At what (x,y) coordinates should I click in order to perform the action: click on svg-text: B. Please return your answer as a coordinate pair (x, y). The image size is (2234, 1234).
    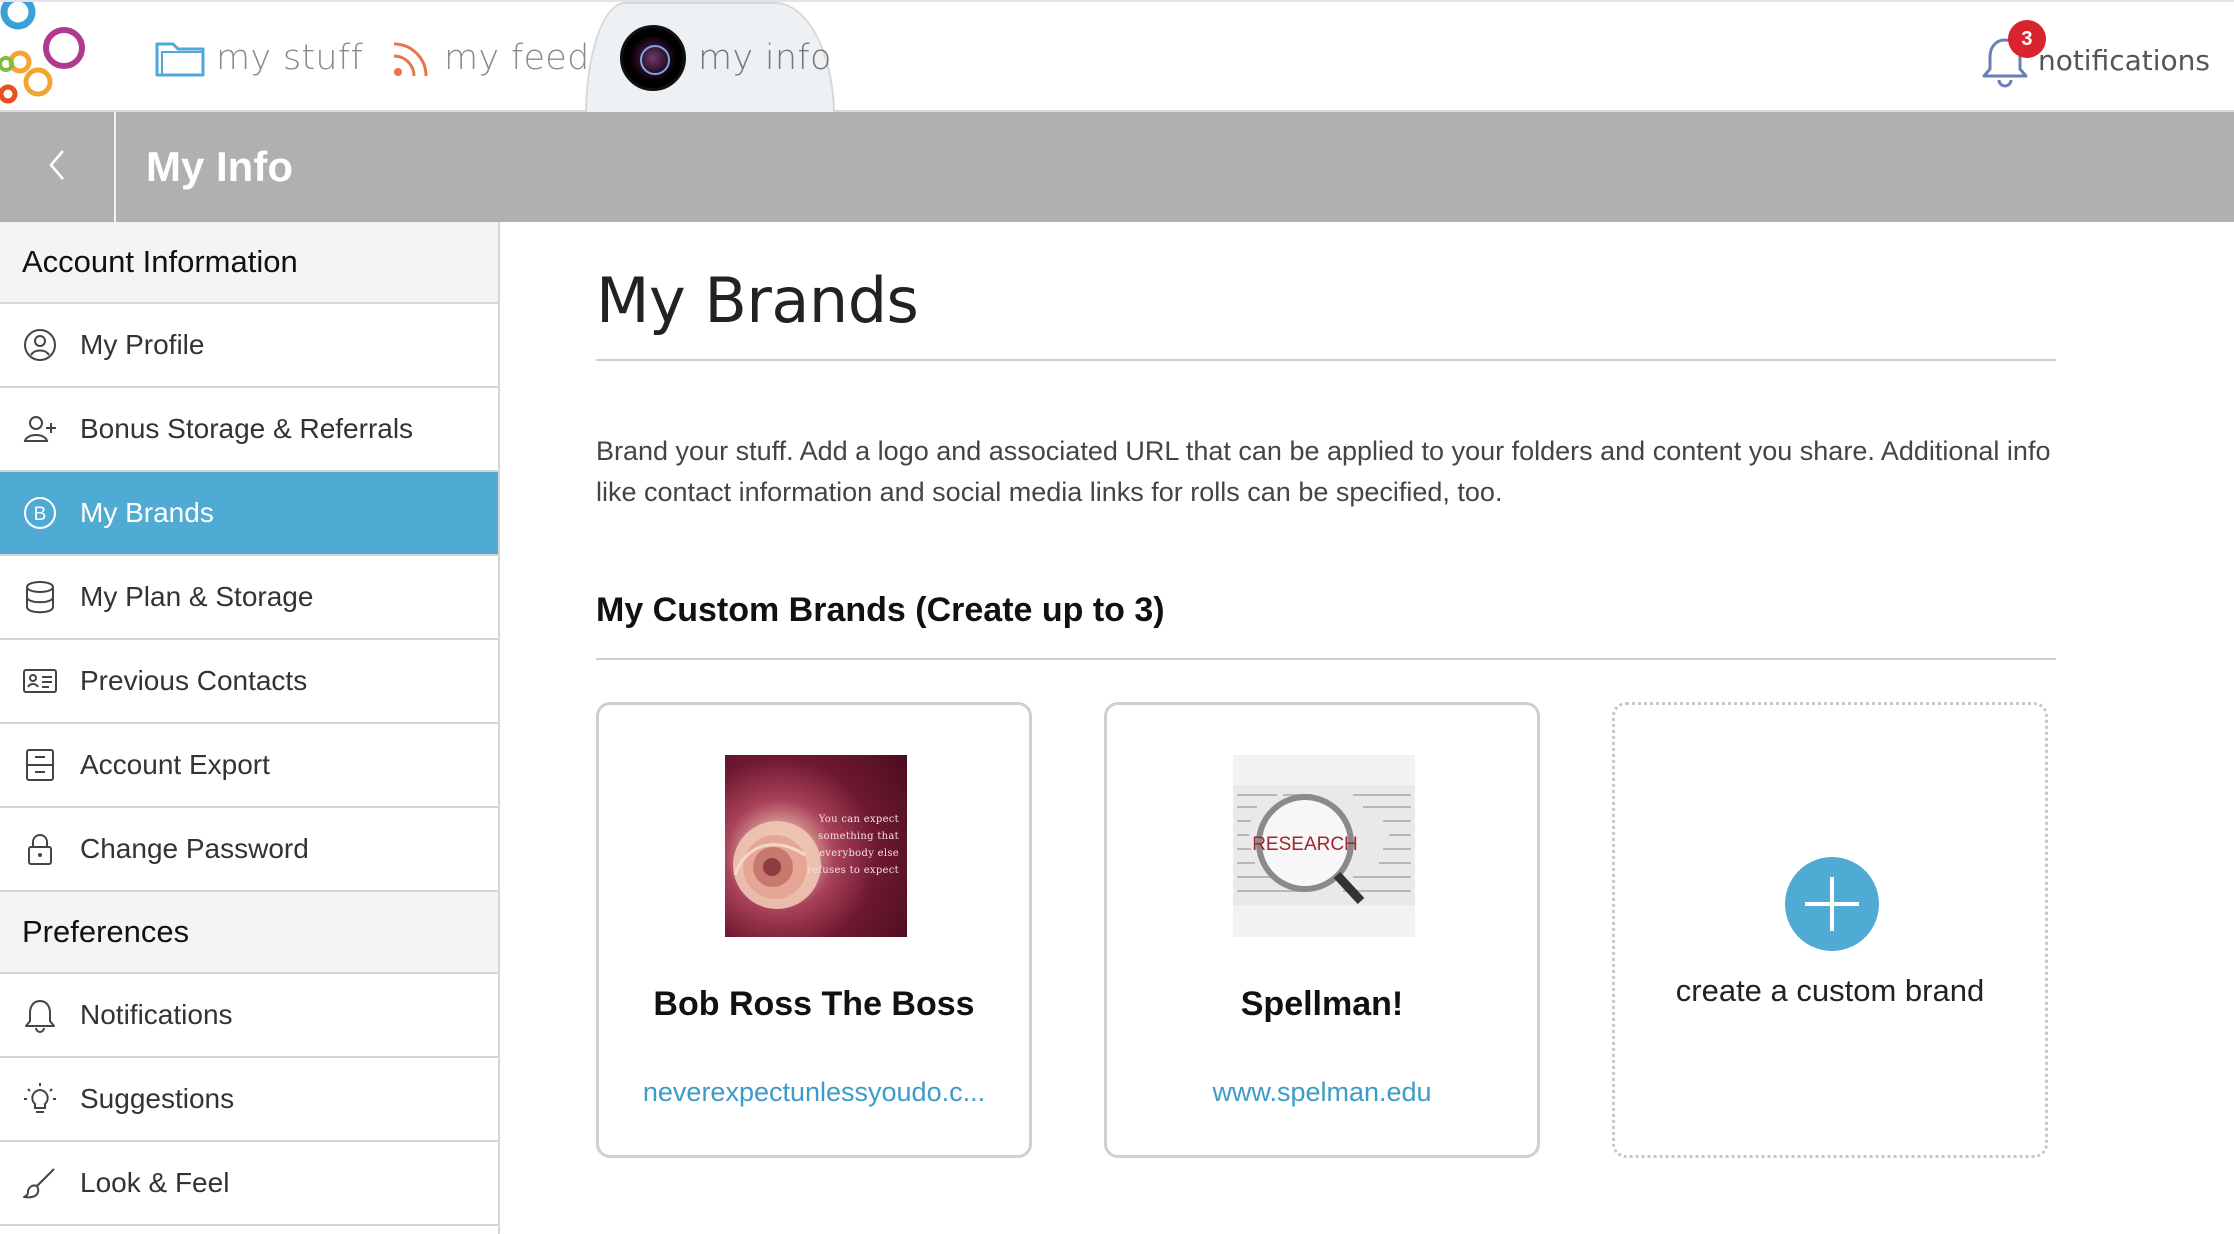
    Looking at the image, I should click on (40, 514).